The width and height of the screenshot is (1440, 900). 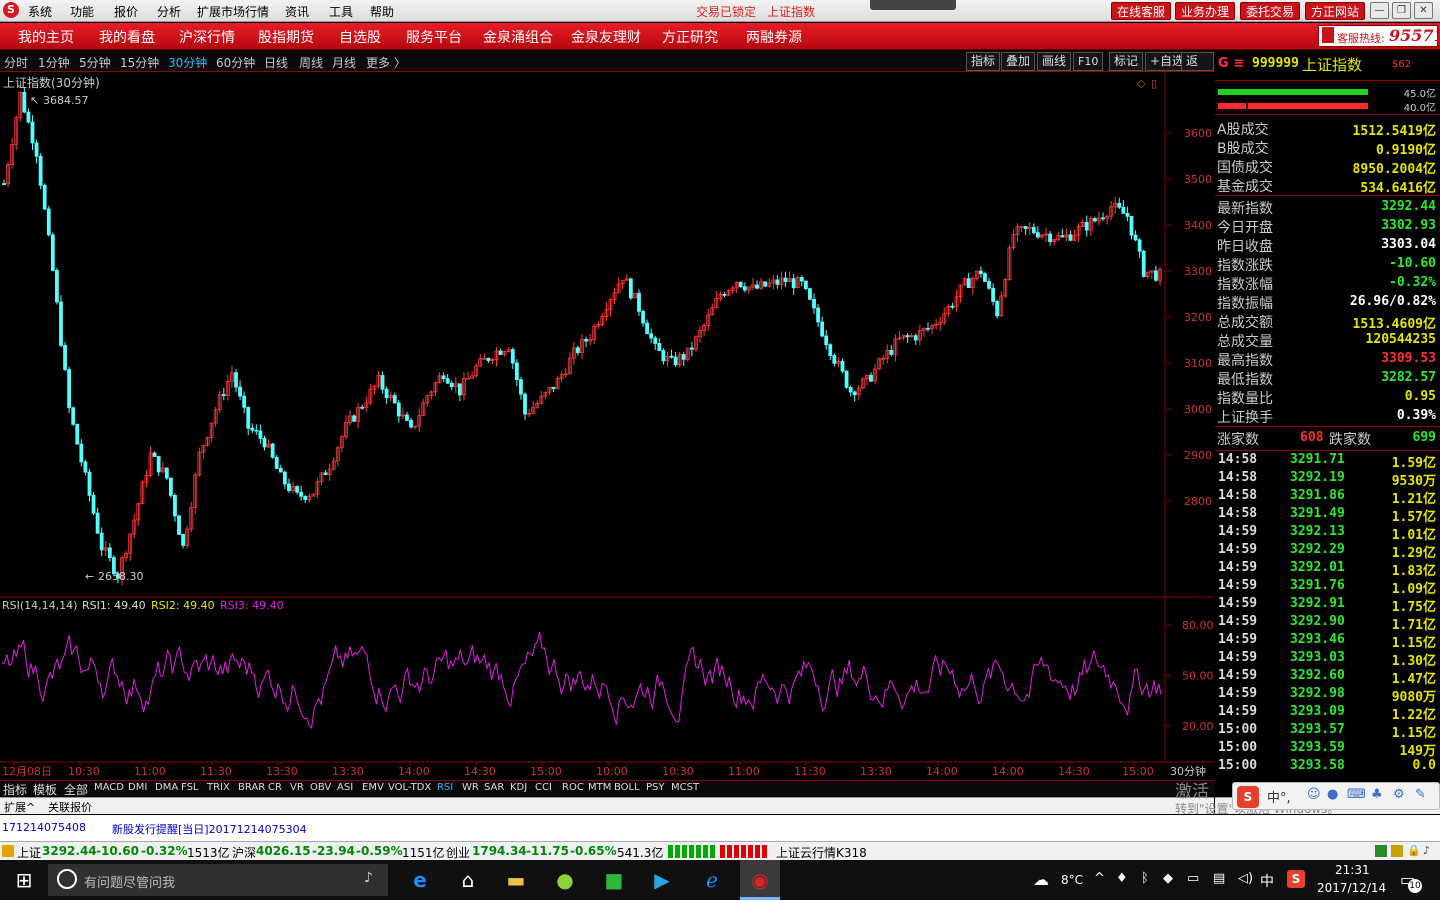 What do you see at coordinates (518, 37) in the screenshot?
I see `nav-portfolio: 金泉涌组合` at bounding box center [518, 37].